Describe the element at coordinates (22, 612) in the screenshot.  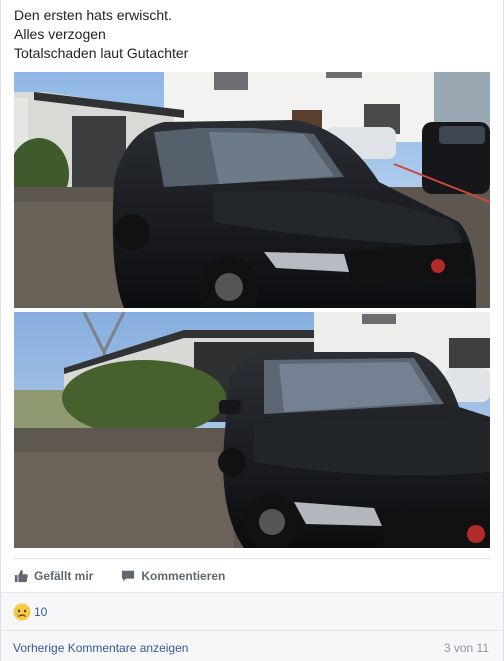
I see `sad-reaction-icon` at that location.